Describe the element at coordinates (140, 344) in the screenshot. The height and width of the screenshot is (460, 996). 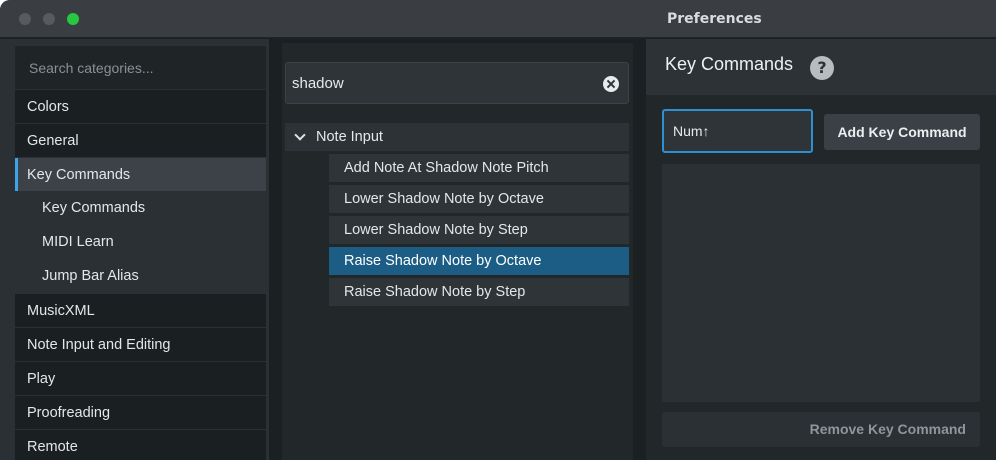
I see `category-note-input-and-editing: Note Input and Editing` at that location.